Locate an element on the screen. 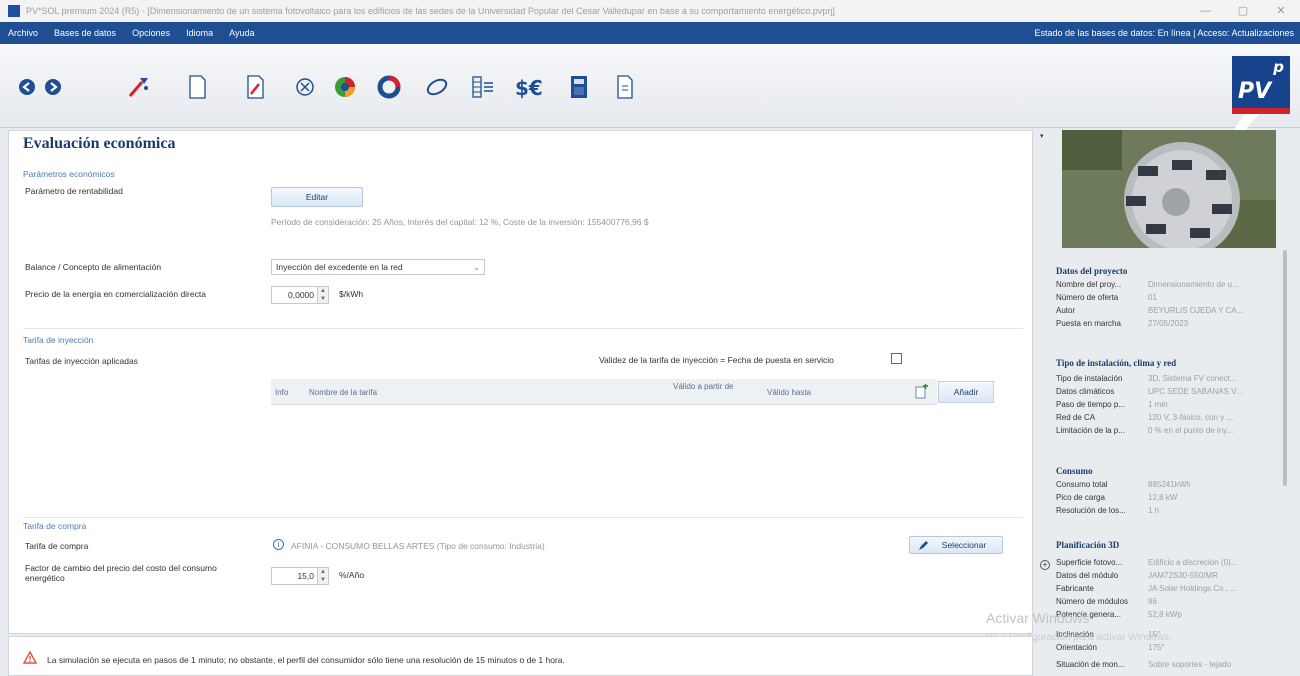  menu-opciones: Opciones is located at coordinates (151, 33).